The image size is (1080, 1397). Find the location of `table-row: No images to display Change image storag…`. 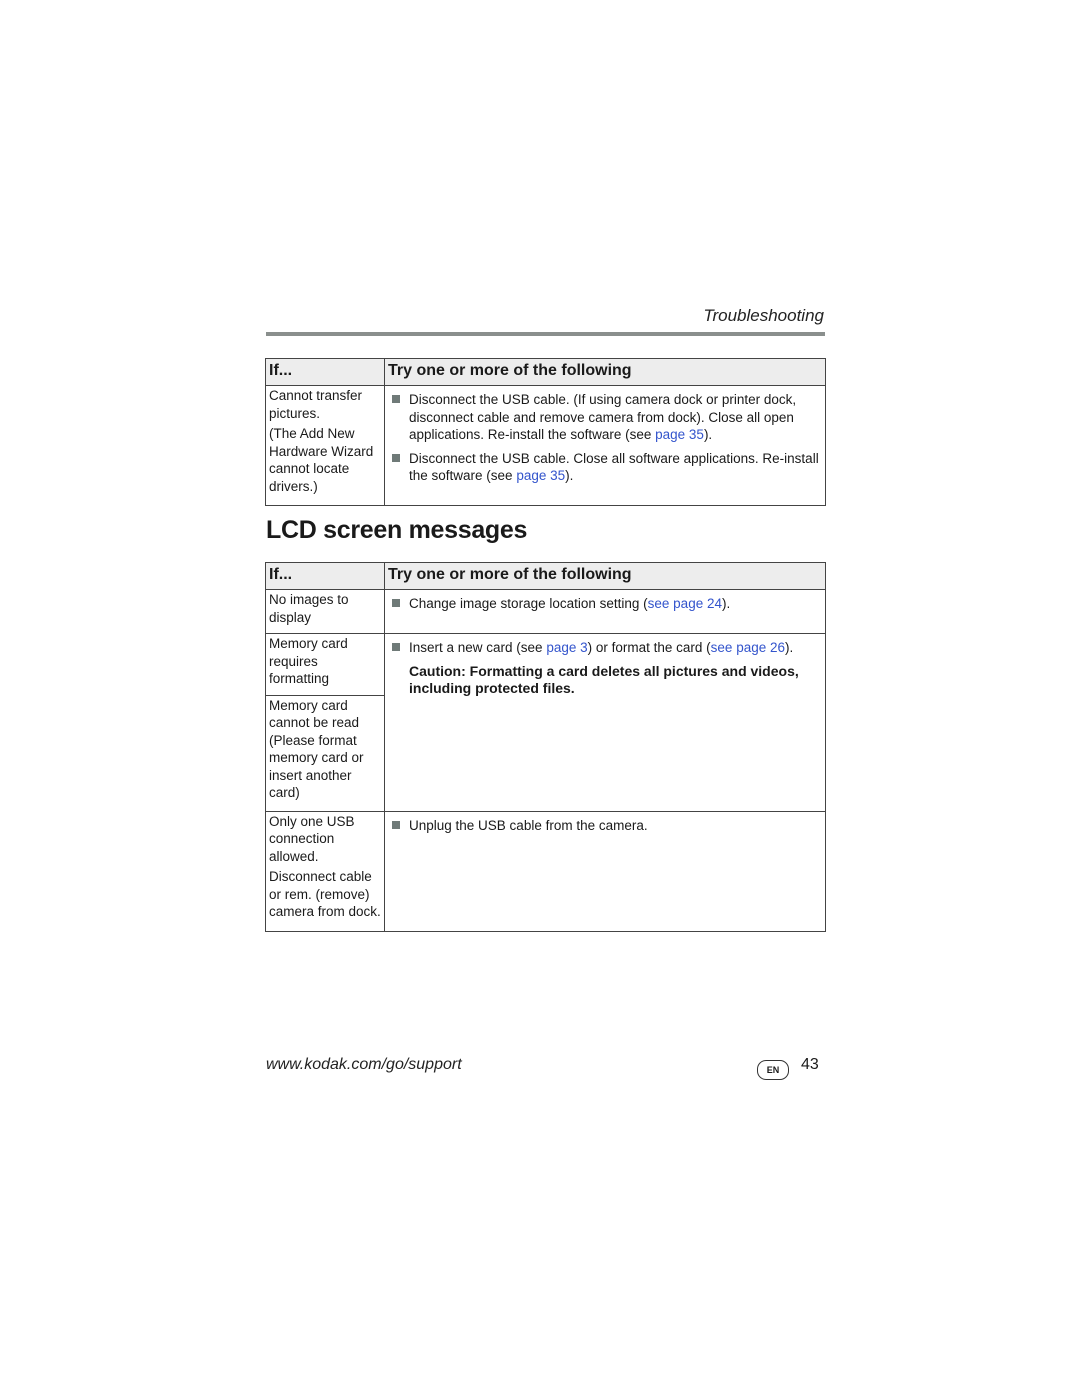

table-row: No images to display Change image storag… is located at coordinates (545, 611).